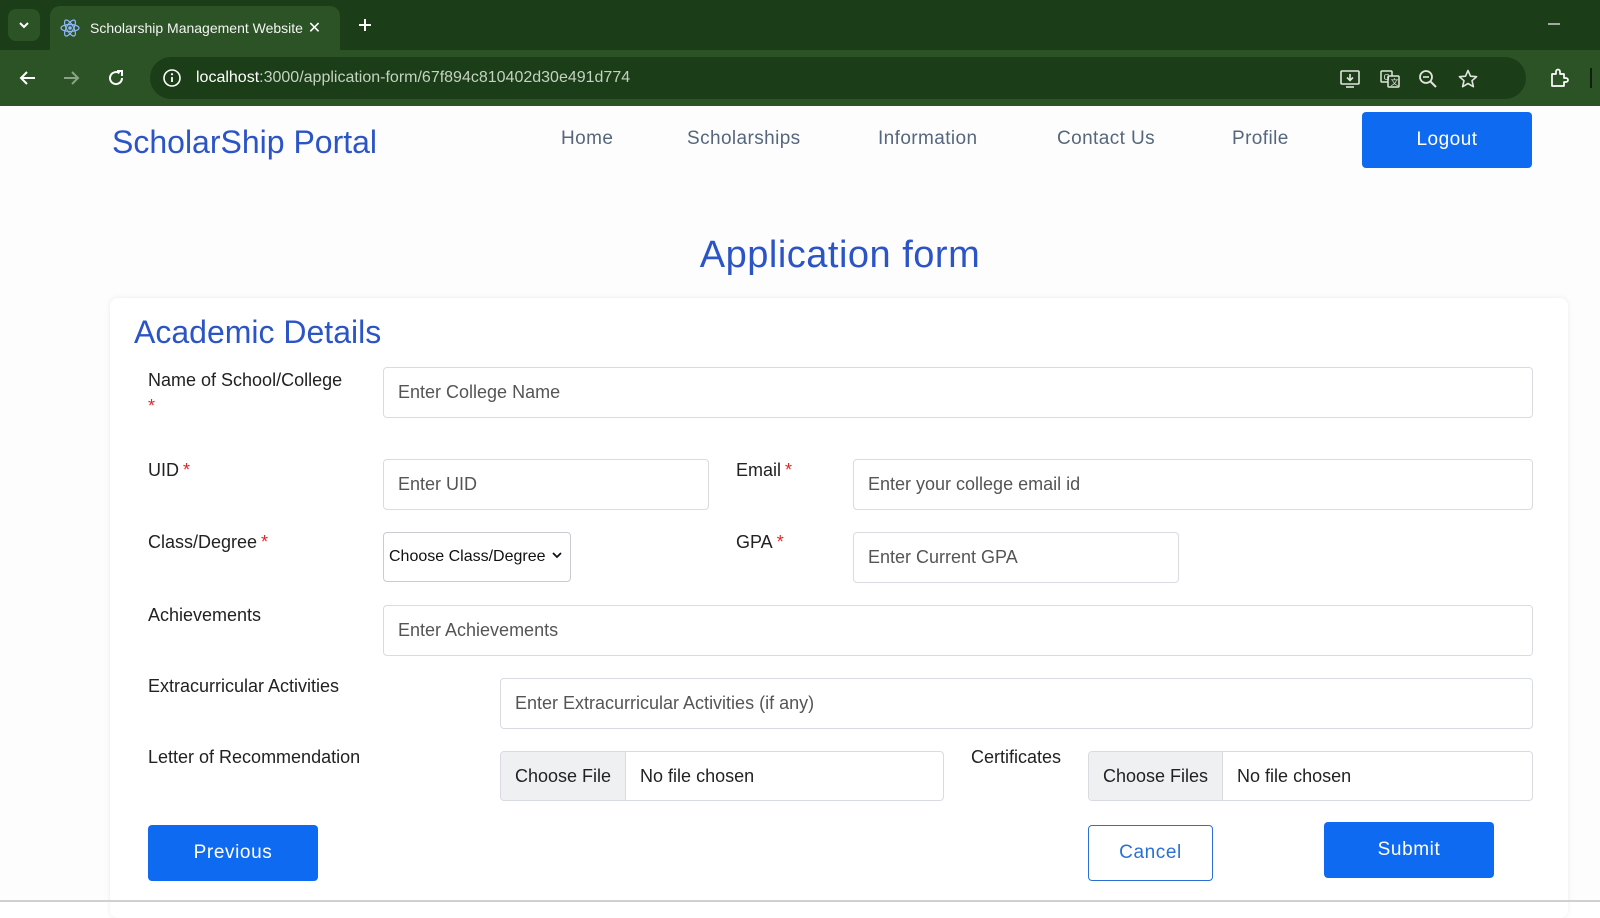 This screenshot has height=918, width=1600. I want to click on recommendation-file-input: Choose File No file chosen, so click(722, 776).